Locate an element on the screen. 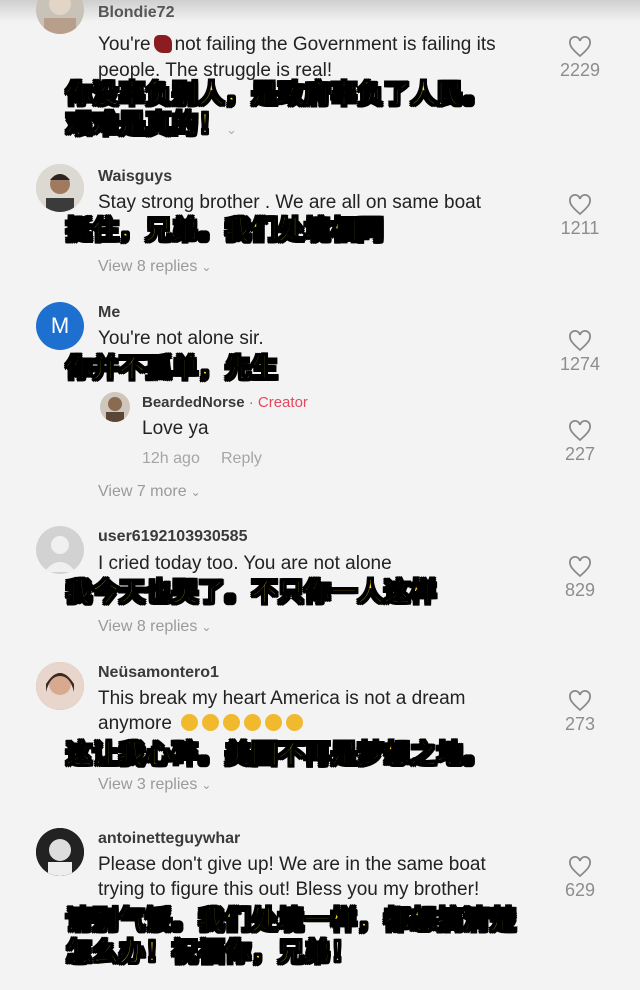 This screenshot has height=990, width=640. like-button: 2229 is located at coordinates (580, 58).